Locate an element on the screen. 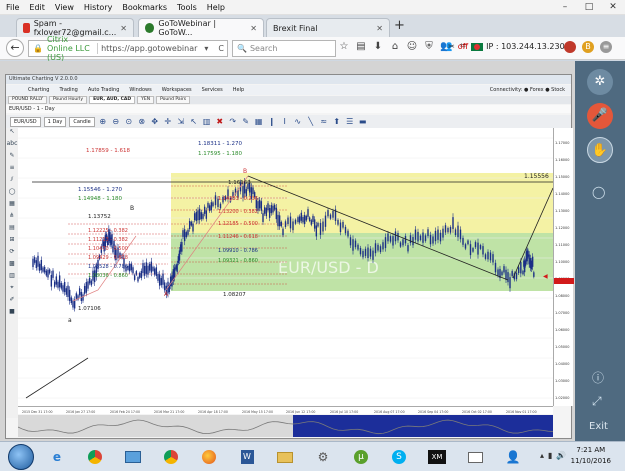  line-icon: ╲ is located at coordinates (311, 121).